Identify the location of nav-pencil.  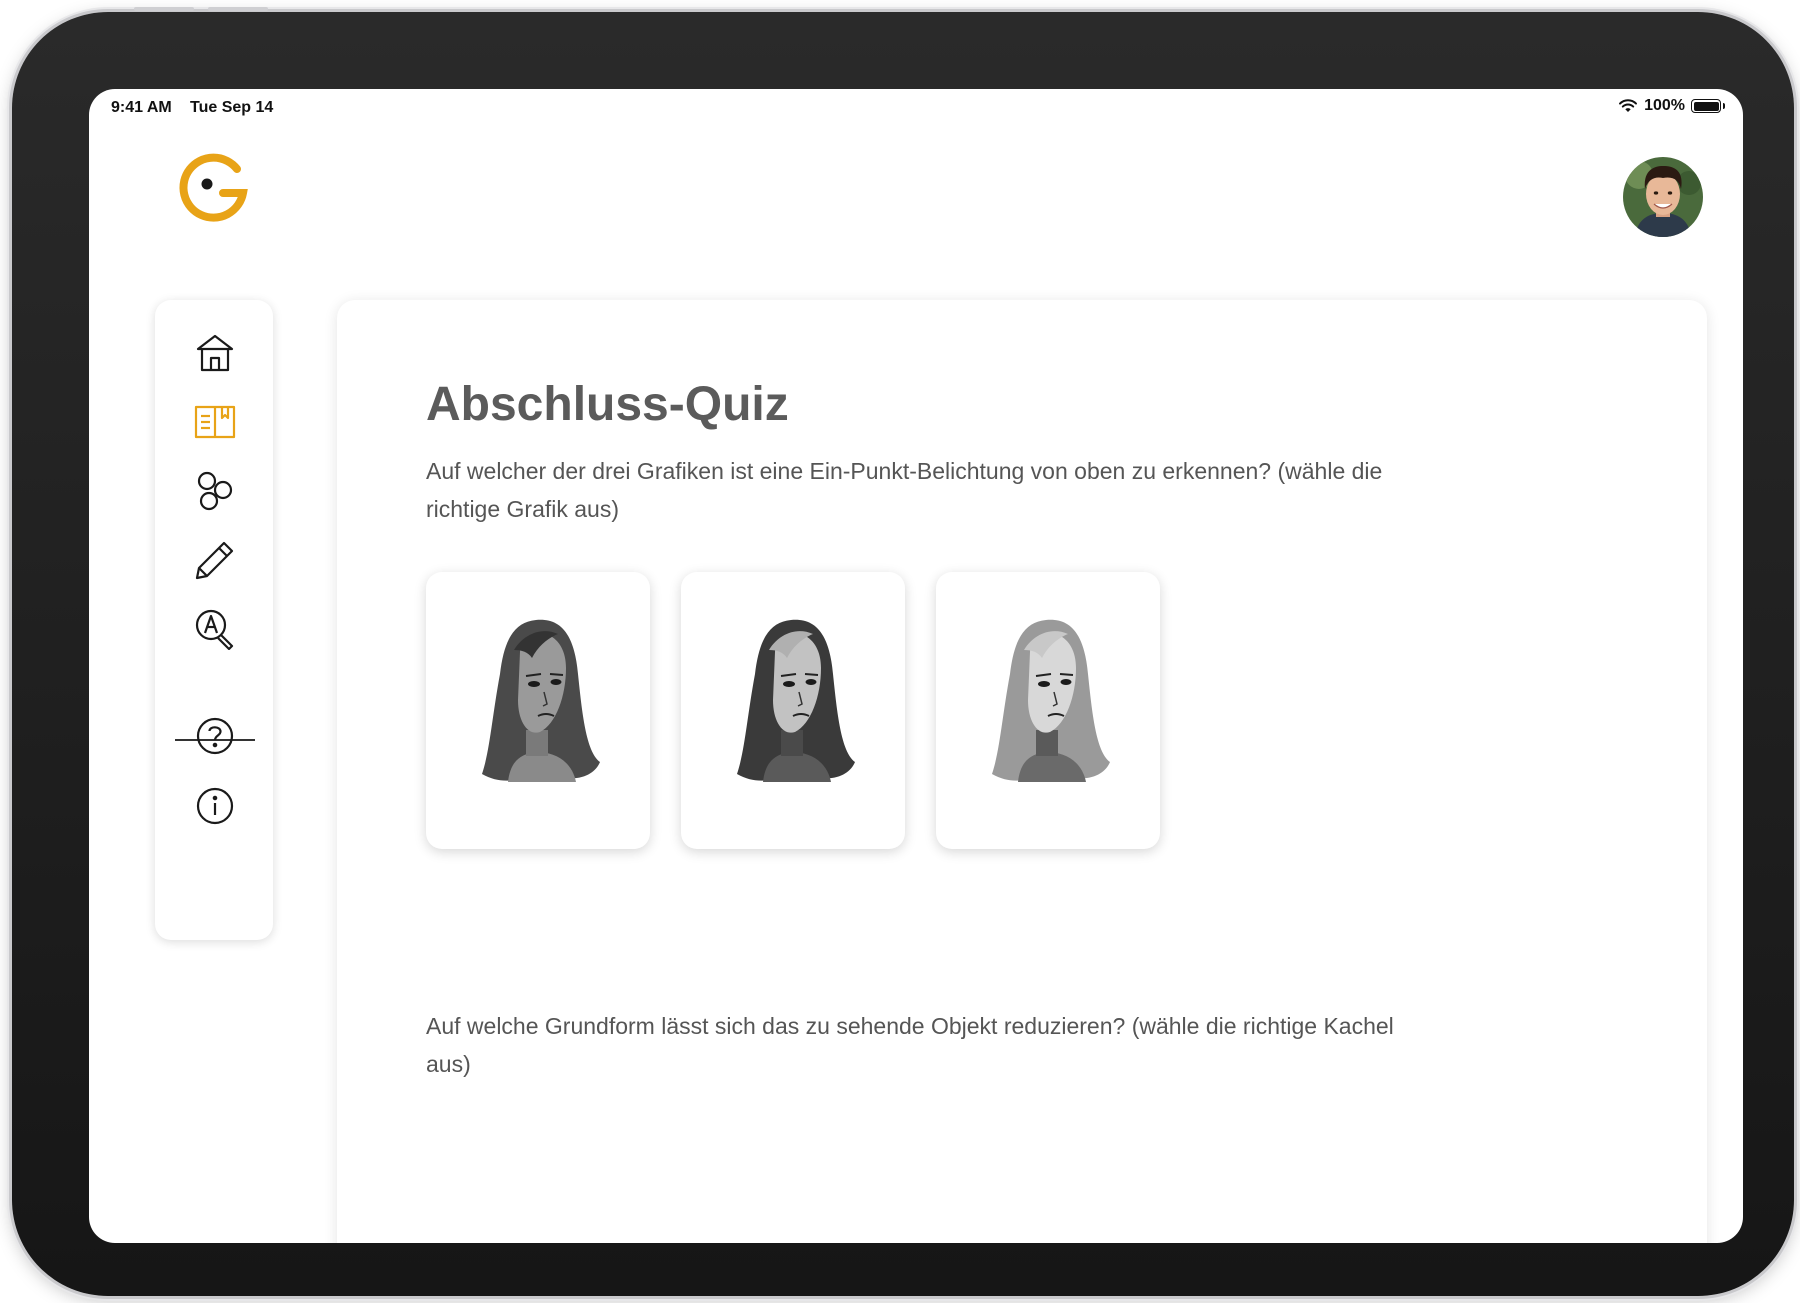
(215, 560).